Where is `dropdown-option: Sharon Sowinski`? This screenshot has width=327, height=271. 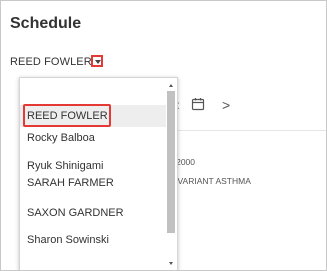
dropdown-option: Sharon Sowinski is located at coordinates (93, 240).